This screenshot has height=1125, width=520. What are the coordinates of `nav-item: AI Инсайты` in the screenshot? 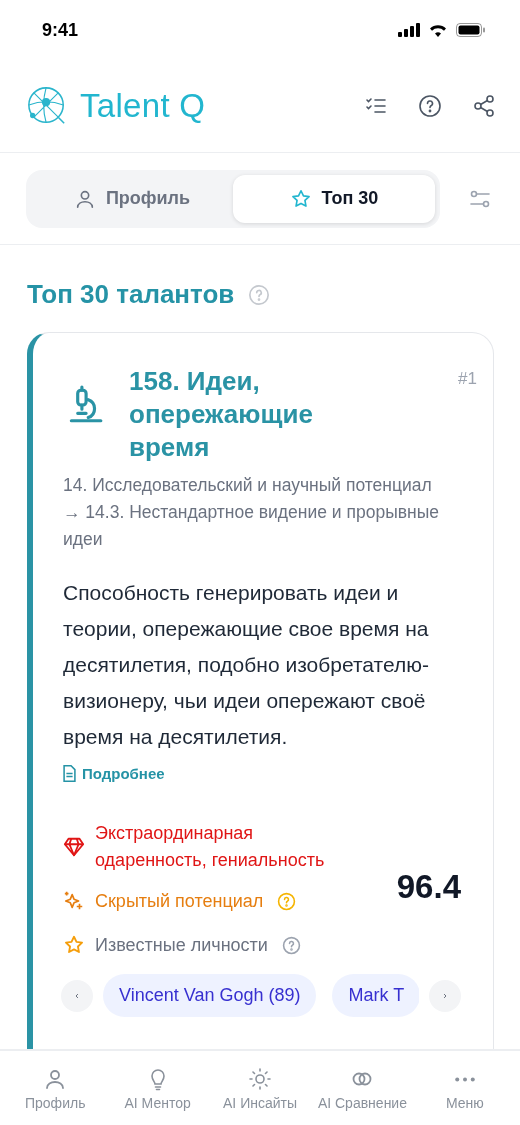 It's located at (260, 1088).